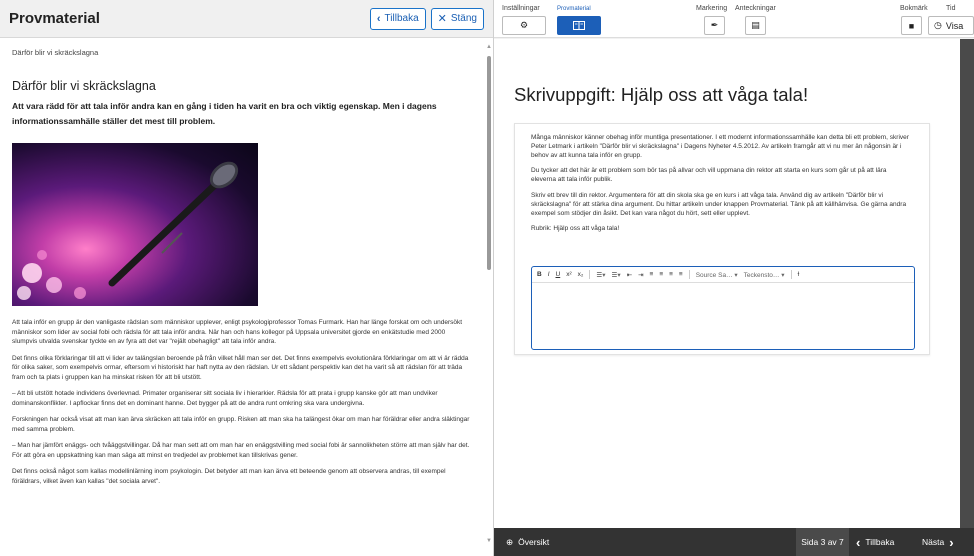 The image size is (974, 556). What do you see at coordinates (539, 274) in the screenshot?
I see `bold-button: B` at bounding box center [539, 274].